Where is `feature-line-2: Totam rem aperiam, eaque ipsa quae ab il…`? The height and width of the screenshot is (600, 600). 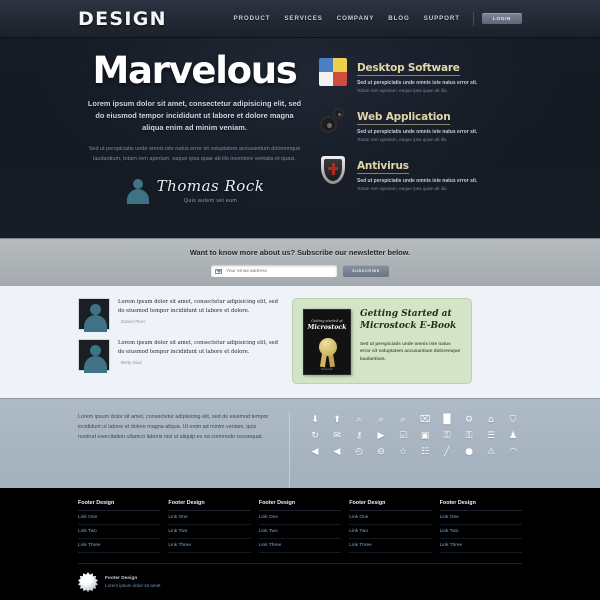
feature-line-2: Totam rem aperiam, eaque ipsa quae ab il… is located at coordinates (402, 189).